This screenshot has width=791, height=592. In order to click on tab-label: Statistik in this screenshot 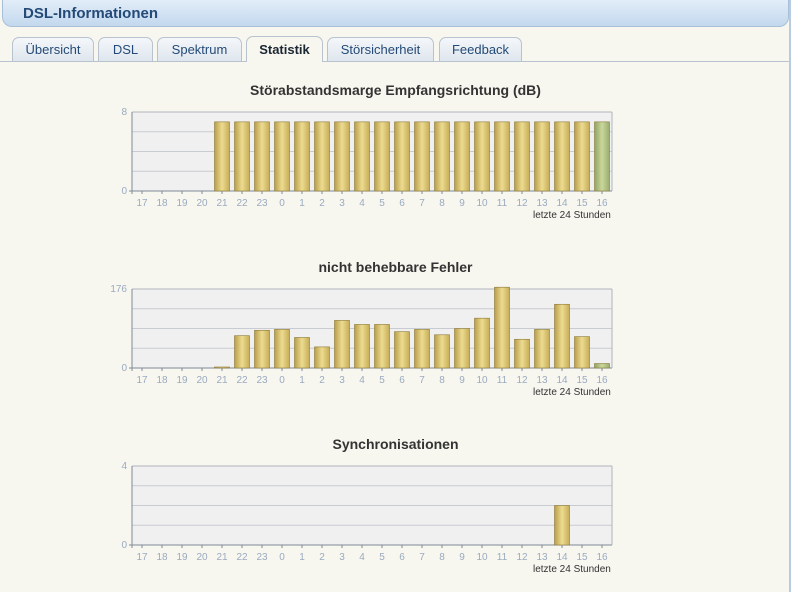, I will do `click(284, 49)`.